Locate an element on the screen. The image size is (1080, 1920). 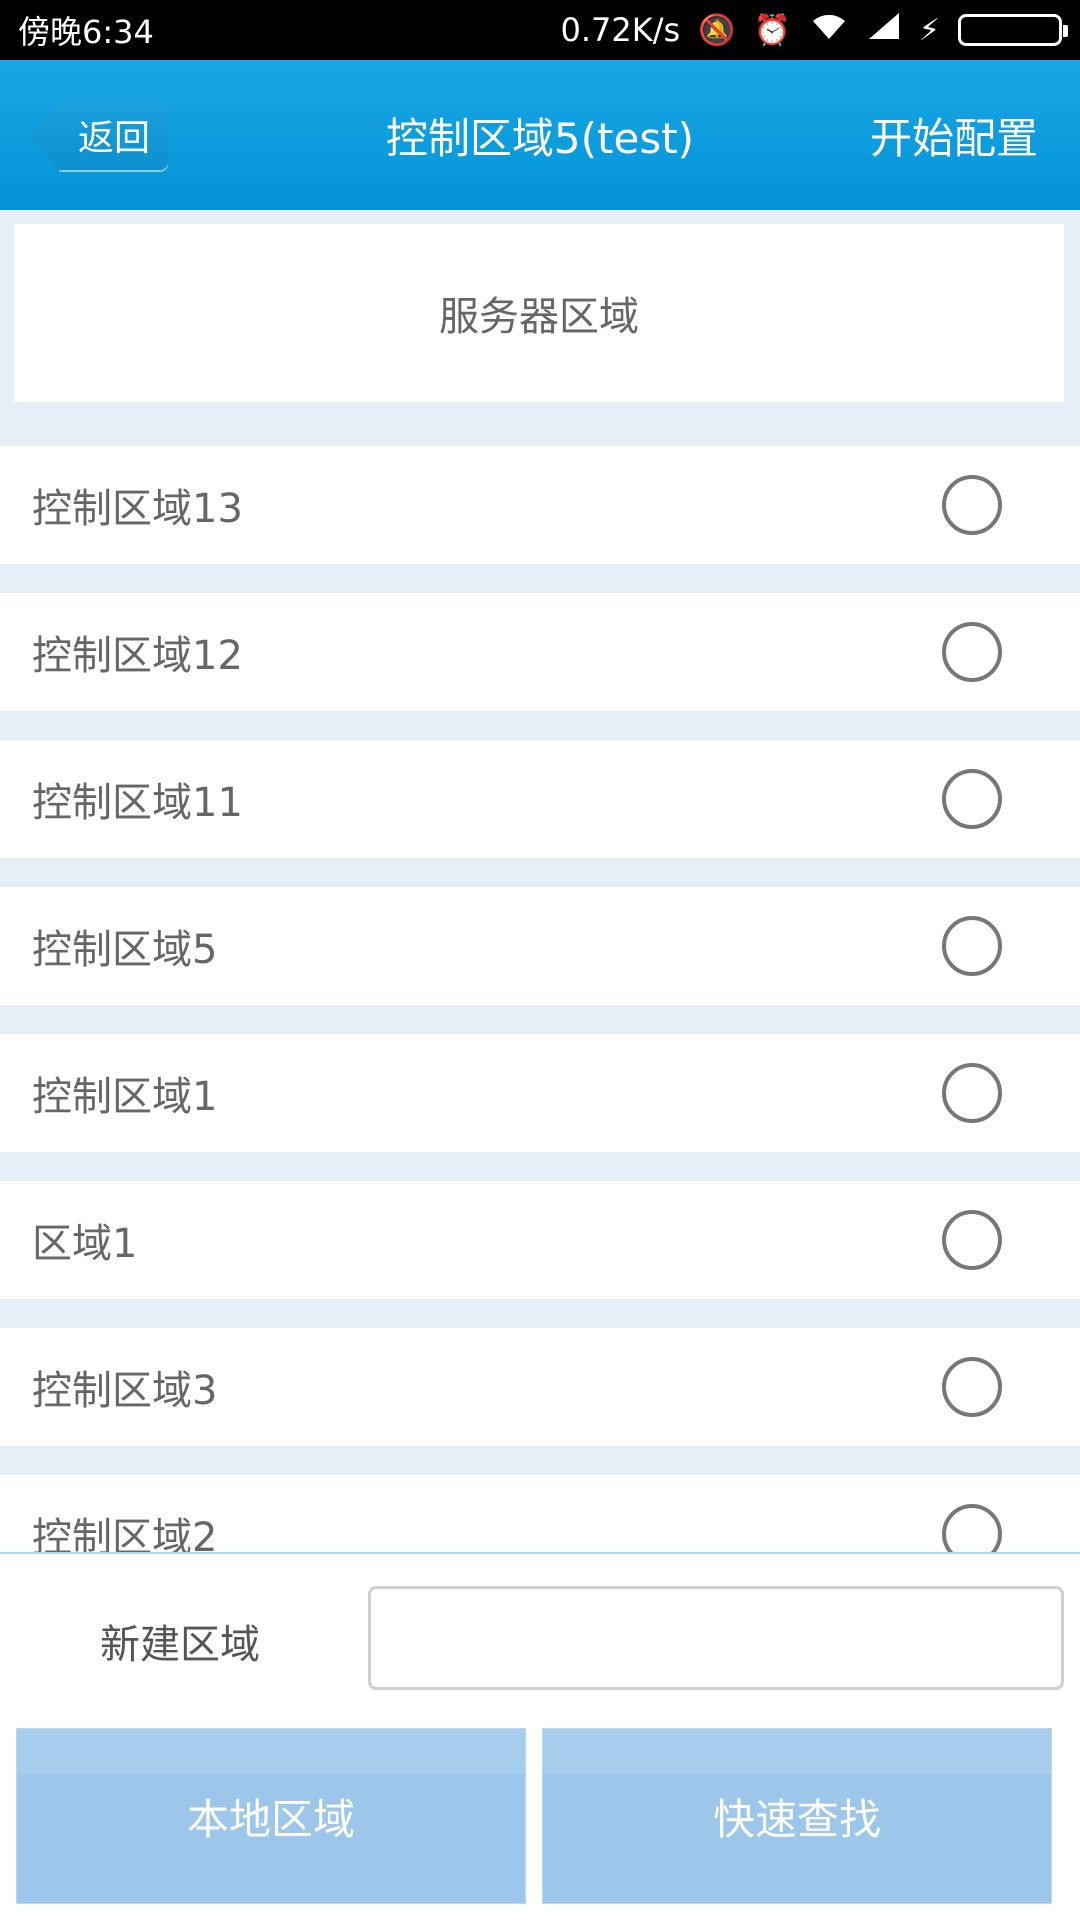
status-bar: 傍晚6:34 0.72K/s 🔕 ⏰ ⚡ is located at coordinates (540, 30).